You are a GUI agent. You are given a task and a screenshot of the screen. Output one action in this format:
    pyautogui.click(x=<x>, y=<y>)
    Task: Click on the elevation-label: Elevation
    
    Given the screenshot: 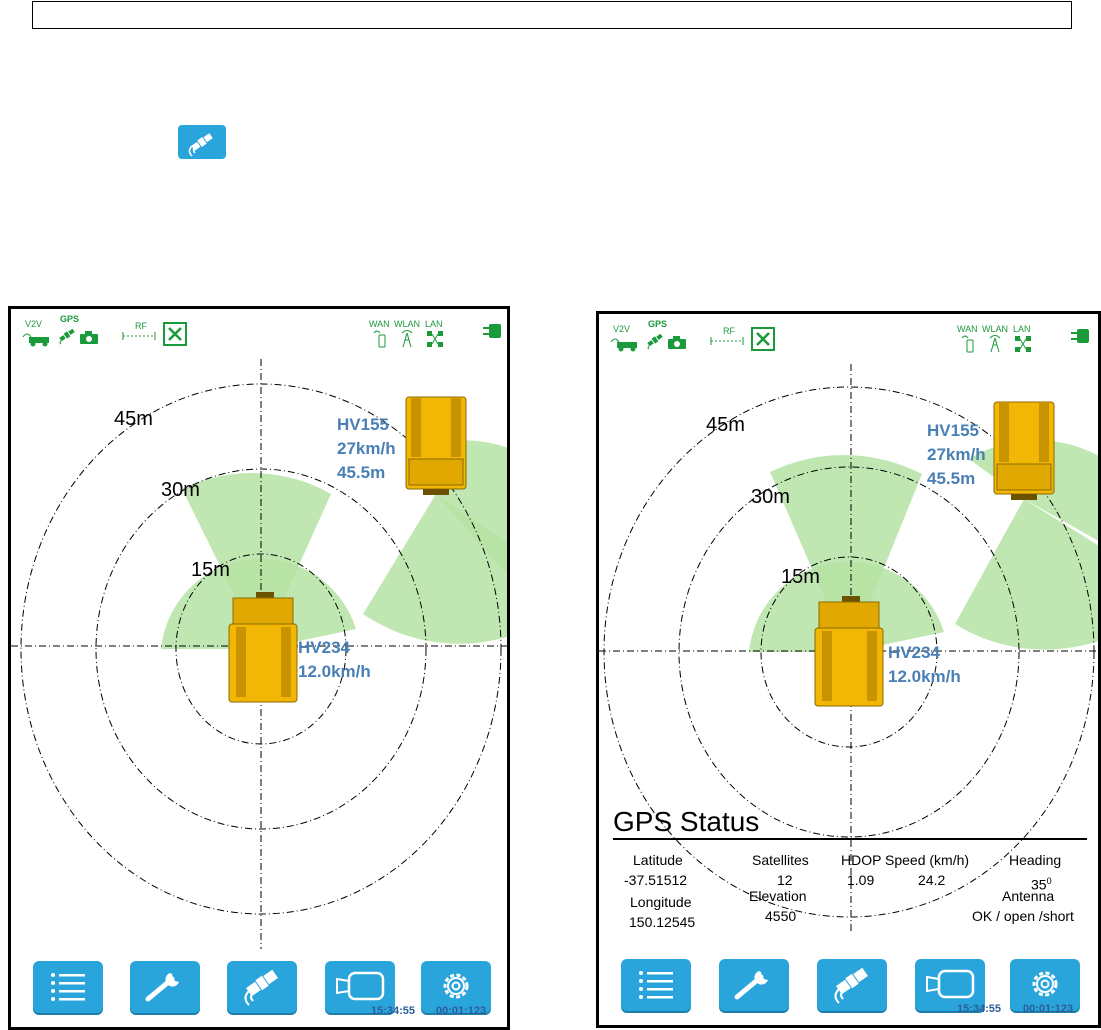 What is the action you would take?
    pyautogui.click(x=778, y=896)
    